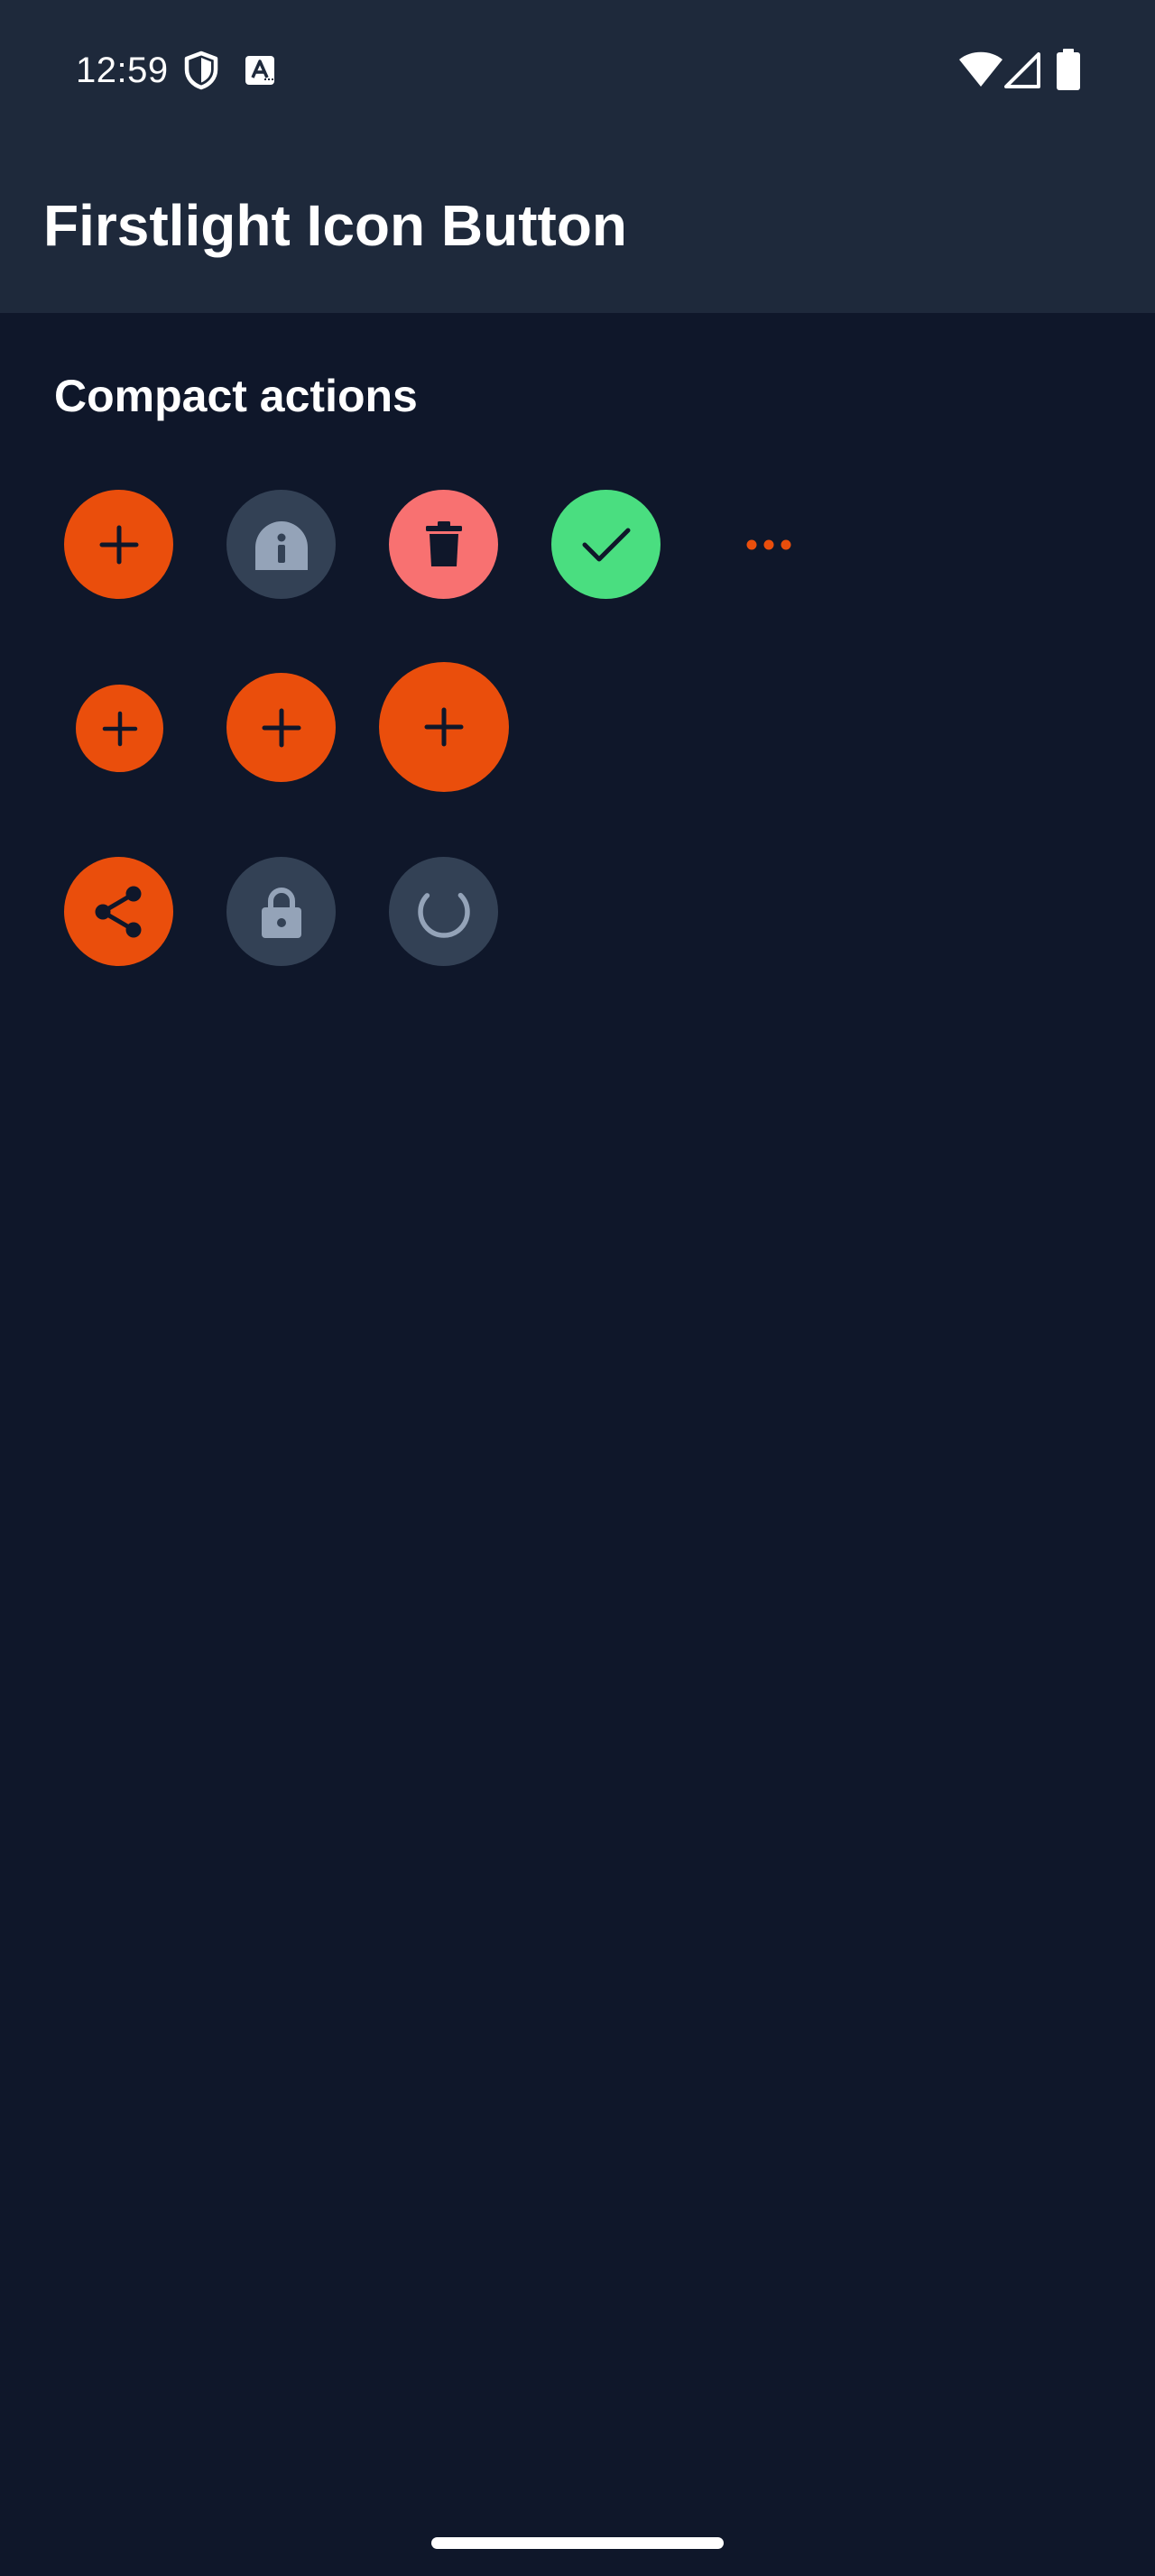 The image size is (1155, 2576). Describe the element at coordinates (335, 226) in the screenshot. I see `page-title: Firstlight Icon Button` at that location.